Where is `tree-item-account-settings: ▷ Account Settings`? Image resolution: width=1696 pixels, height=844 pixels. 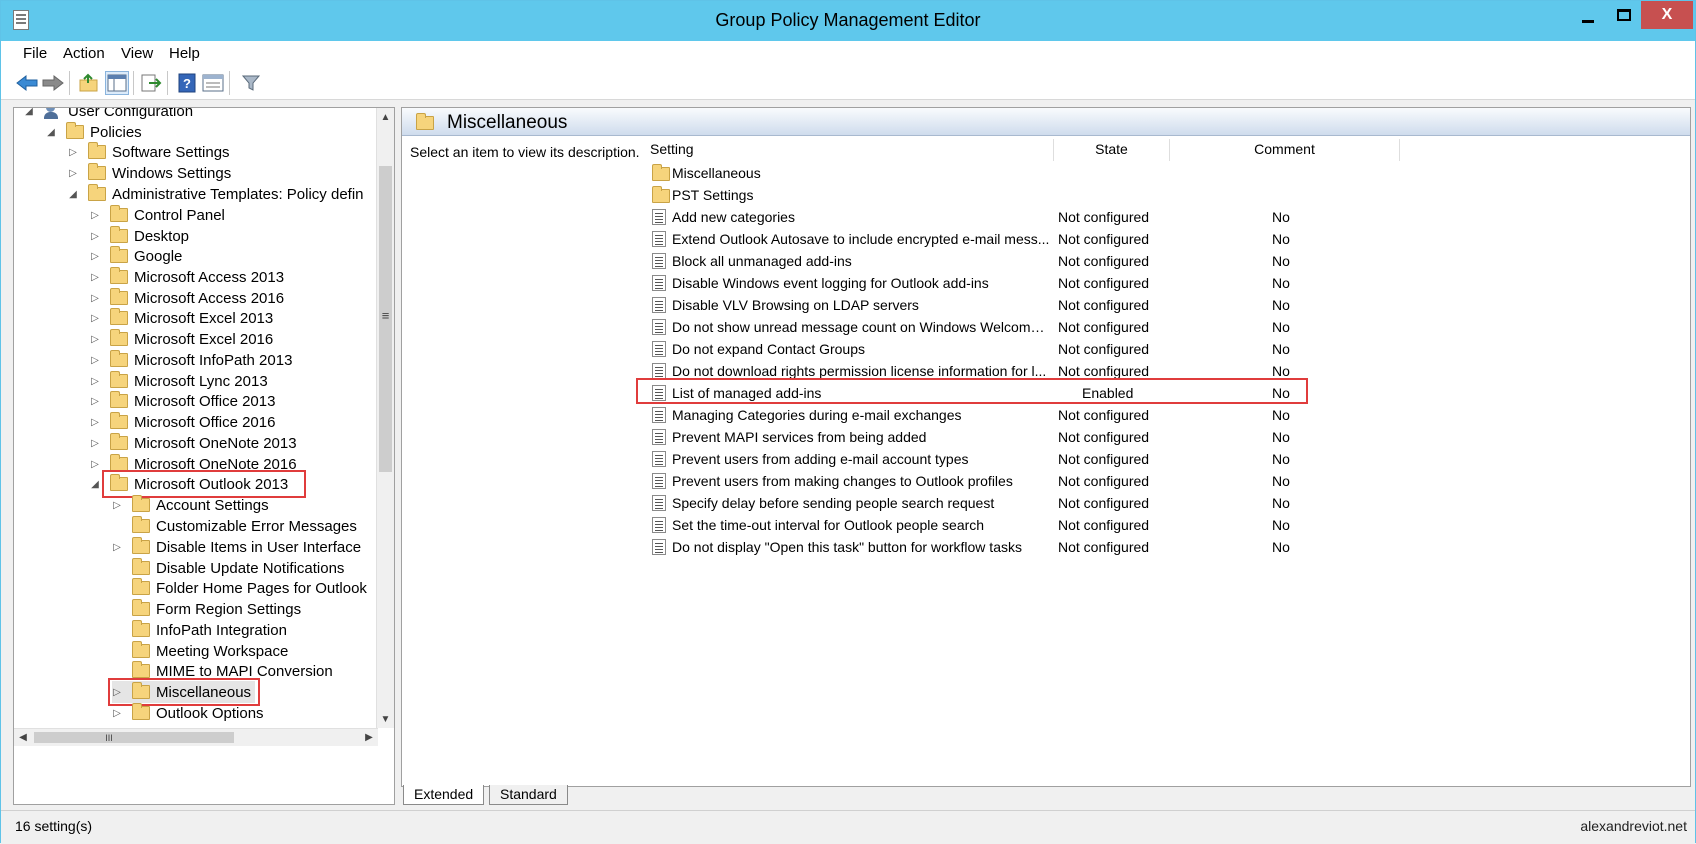 tree-item-account-settings: ▷ Account Settings is located at coordinates (190, 505).